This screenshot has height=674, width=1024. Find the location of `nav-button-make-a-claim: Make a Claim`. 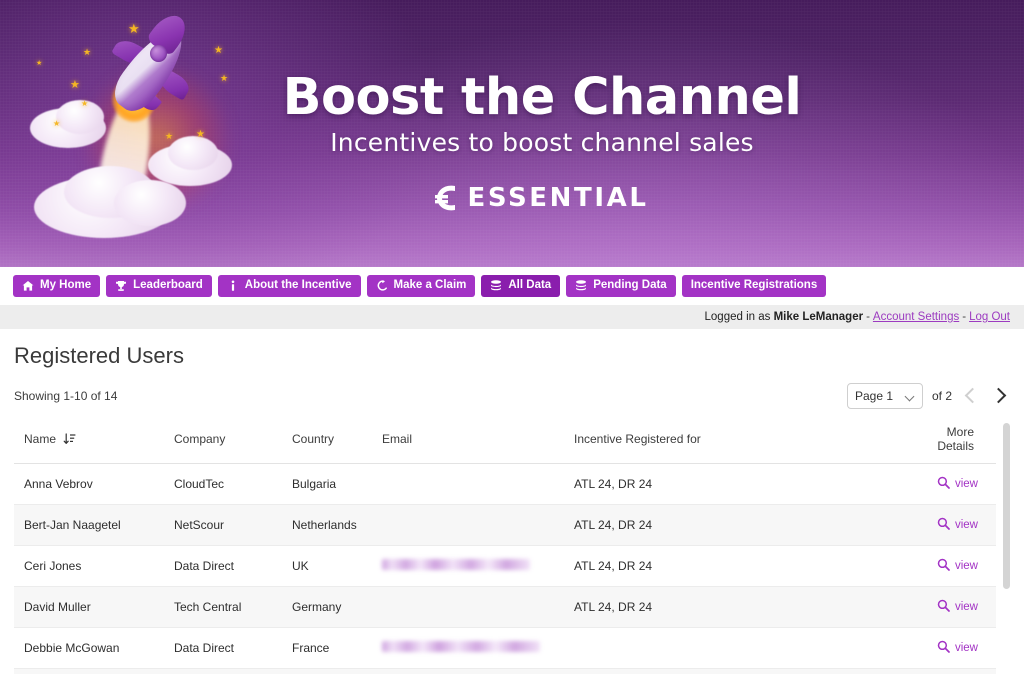

nav-button-make-a-claim: Make a Claim is located at coordinates (421, 286).